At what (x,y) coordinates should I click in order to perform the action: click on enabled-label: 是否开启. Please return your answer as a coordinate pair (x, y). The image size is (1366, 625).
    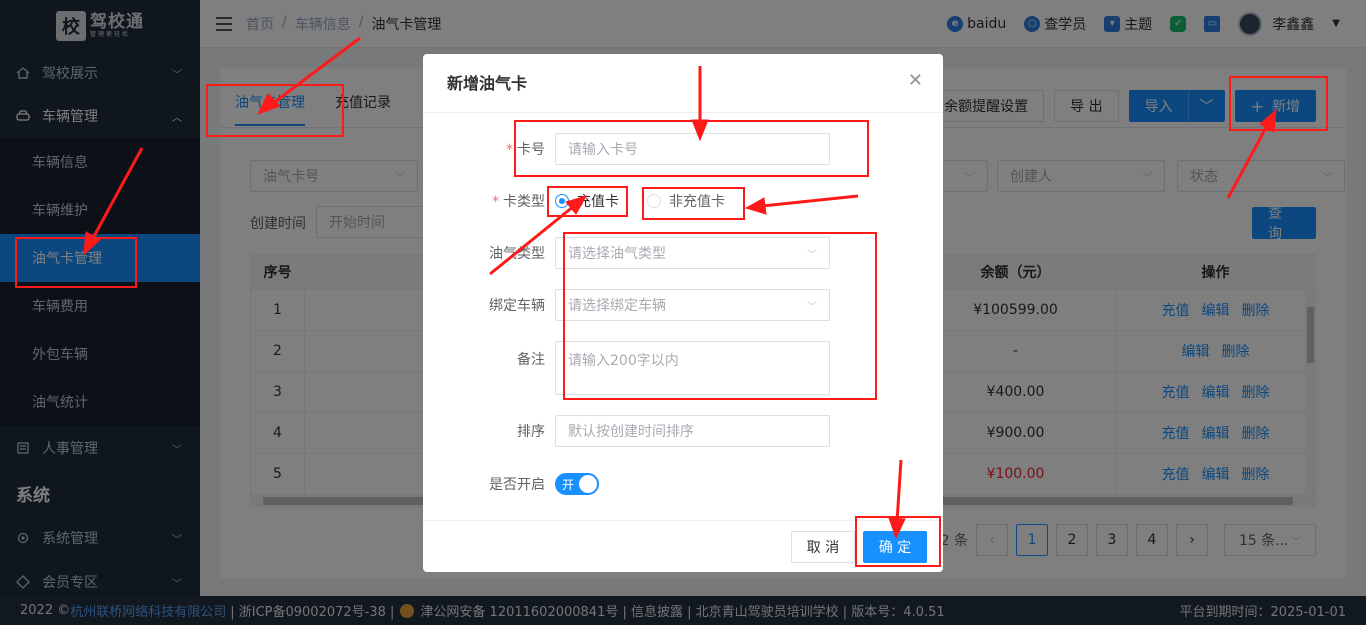
    Looking at the image, I should click on (517, 485).